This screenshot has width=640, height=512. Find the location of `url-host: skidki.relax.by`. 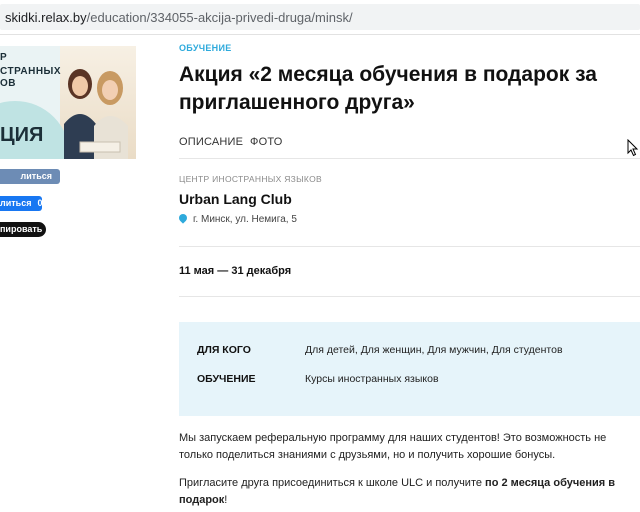

url-host: skidki.relax.by is located at coordinates (46, 17).